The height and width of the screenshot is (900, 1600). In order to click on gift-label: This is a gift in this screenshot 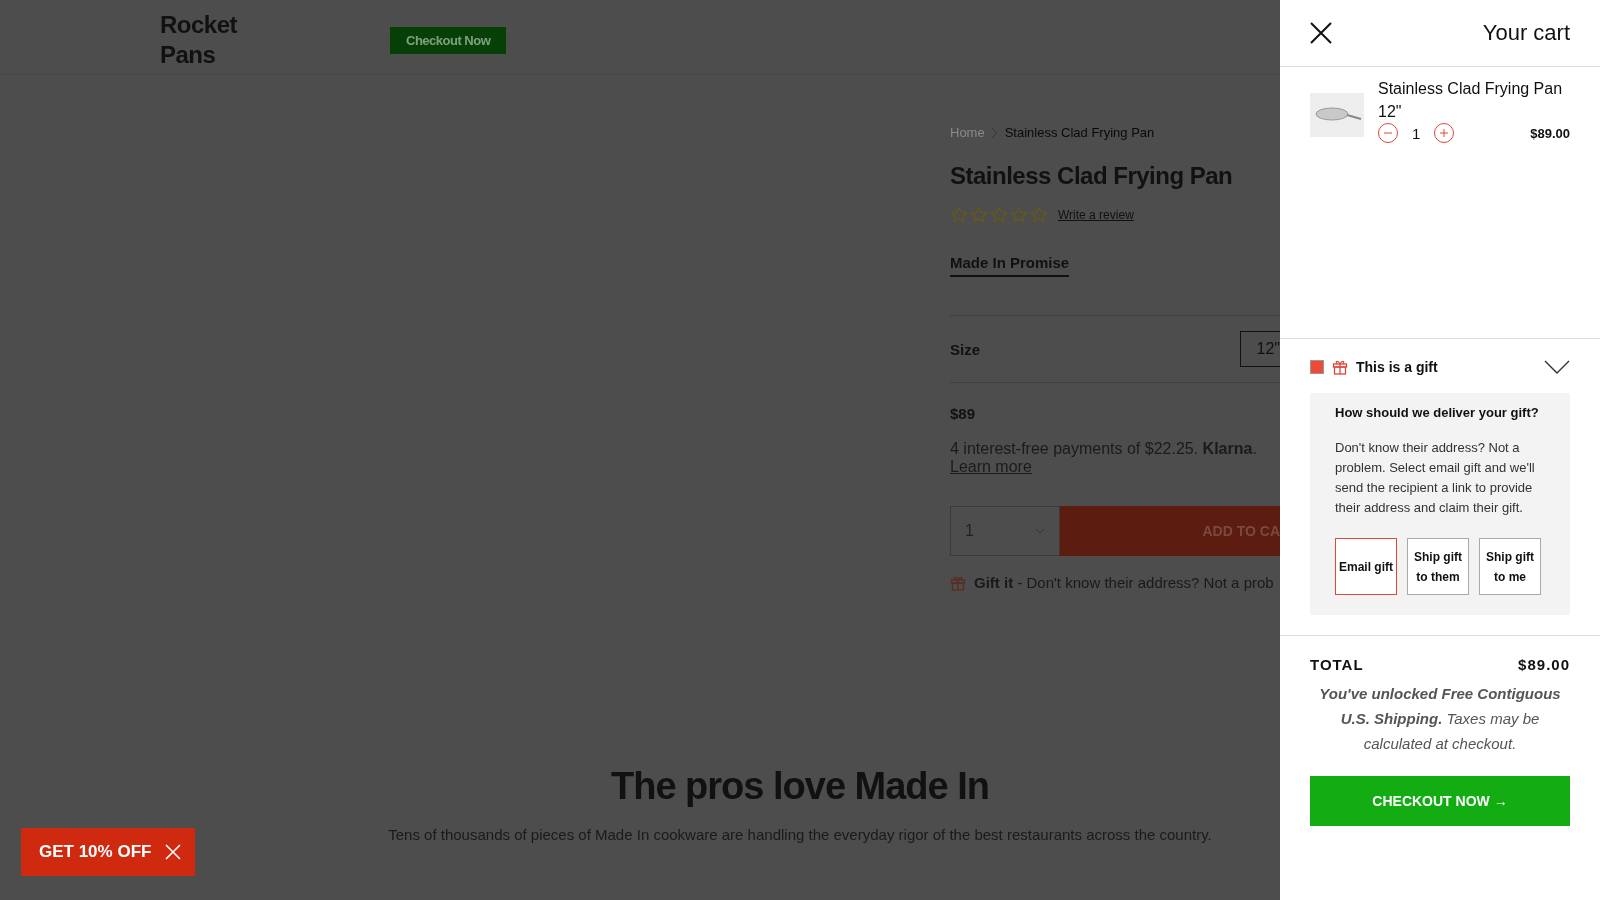, I will do `click(1397, 367)`.